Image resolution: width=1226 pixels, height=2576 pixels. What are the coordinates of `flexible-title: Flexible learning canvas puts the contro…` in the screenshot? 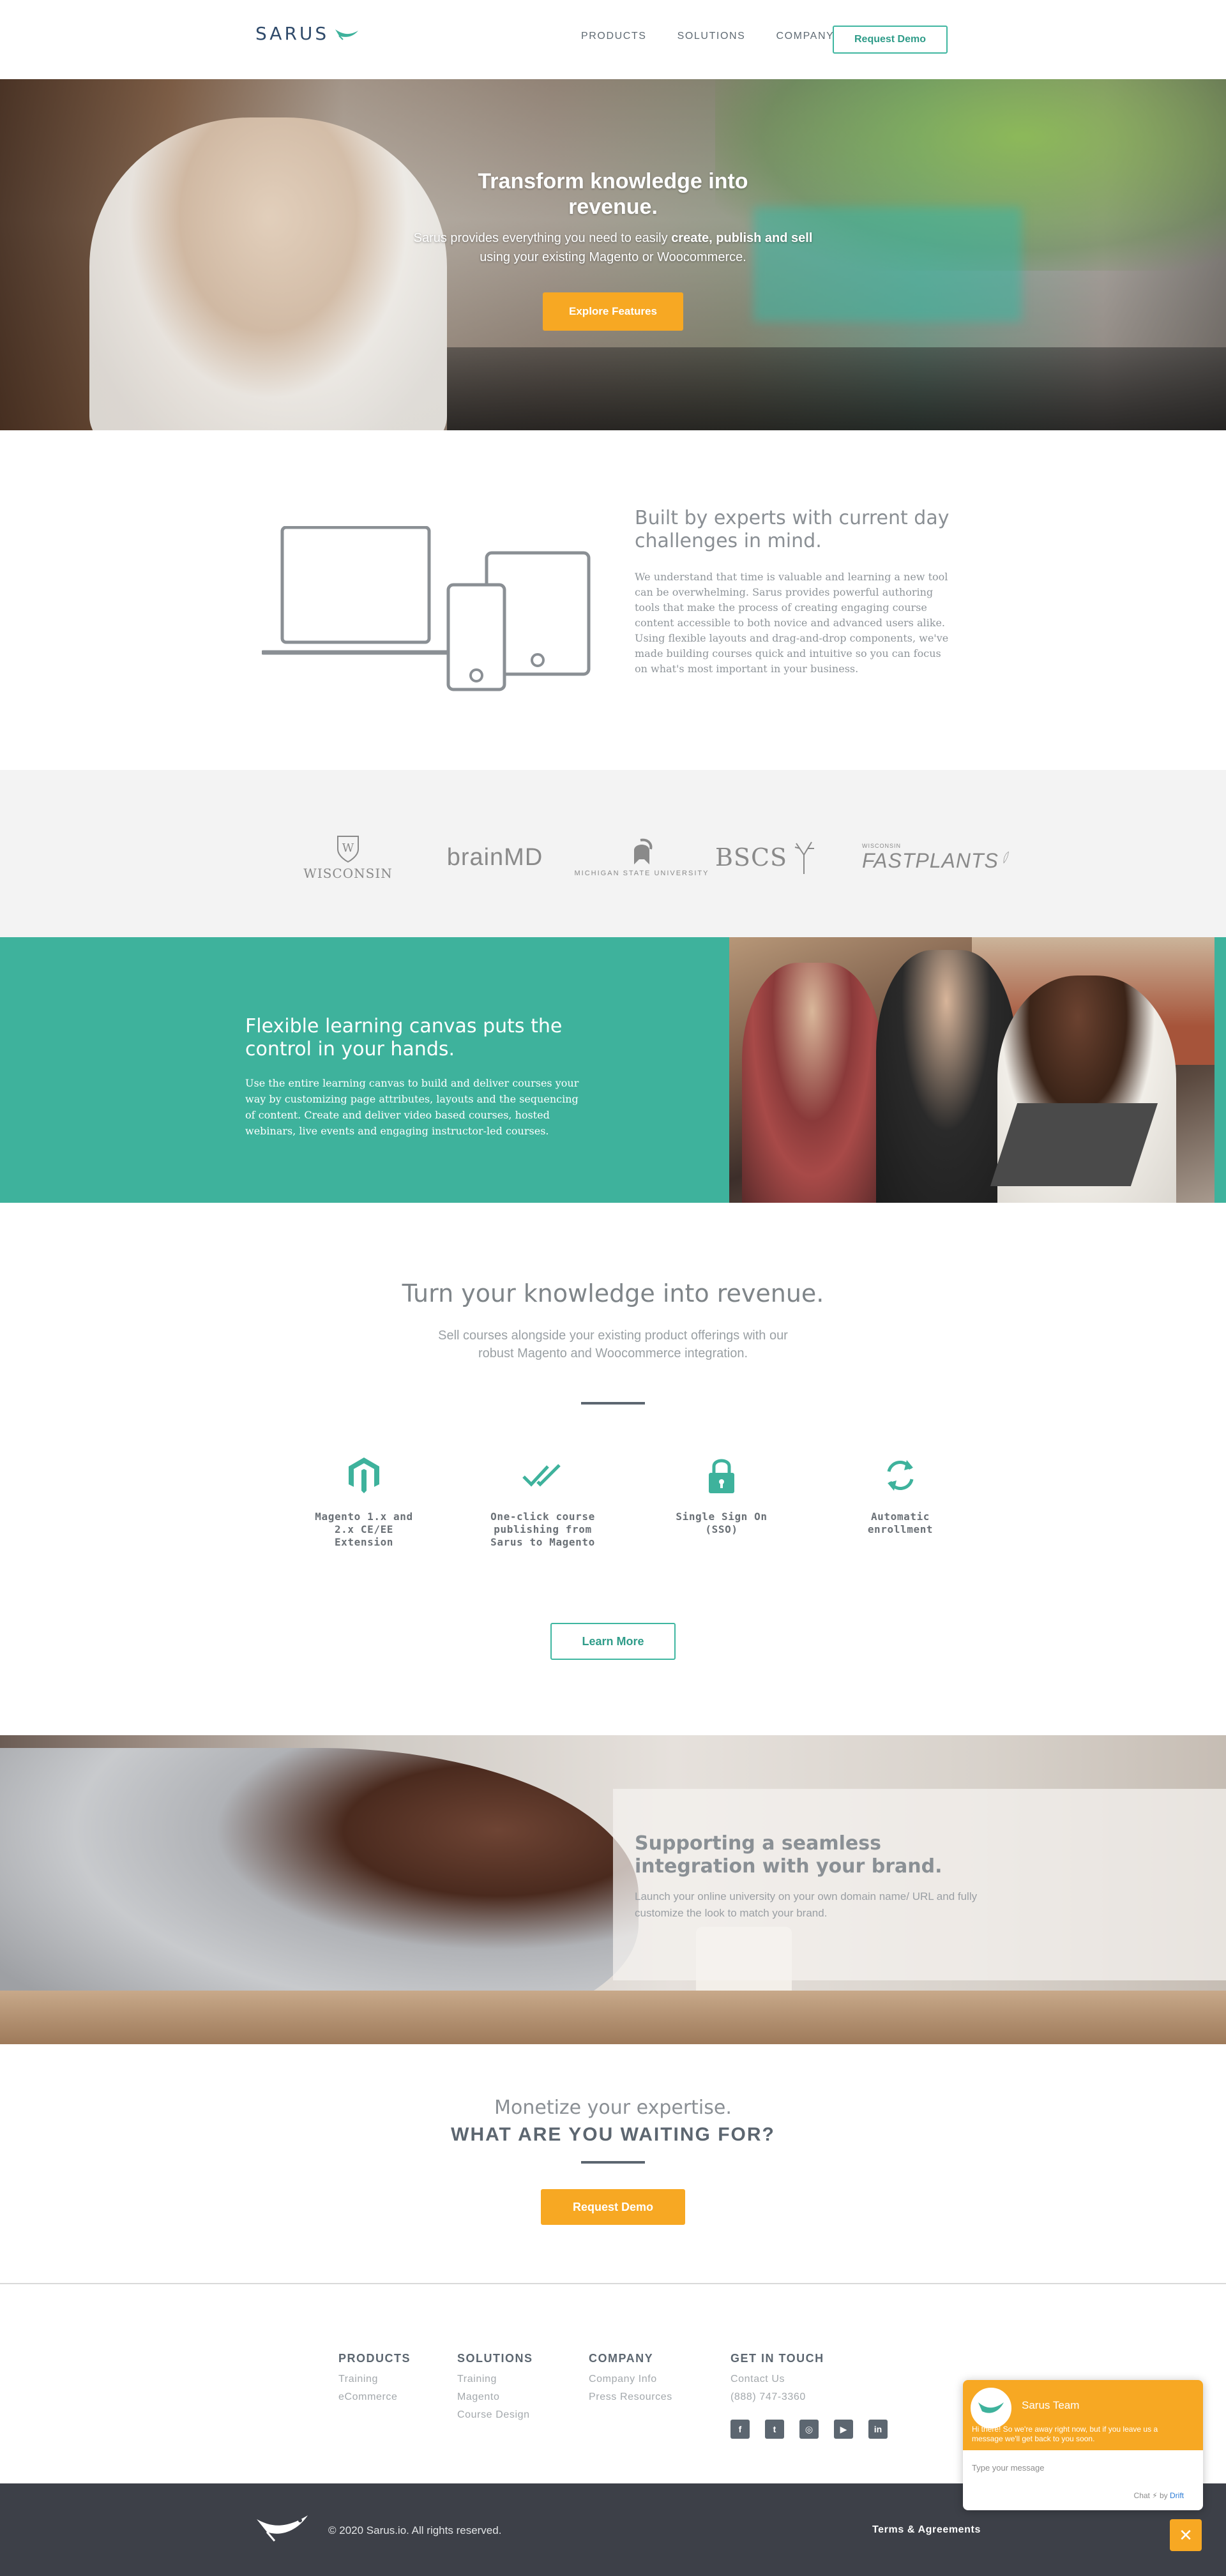 It's located at (404, 1037).